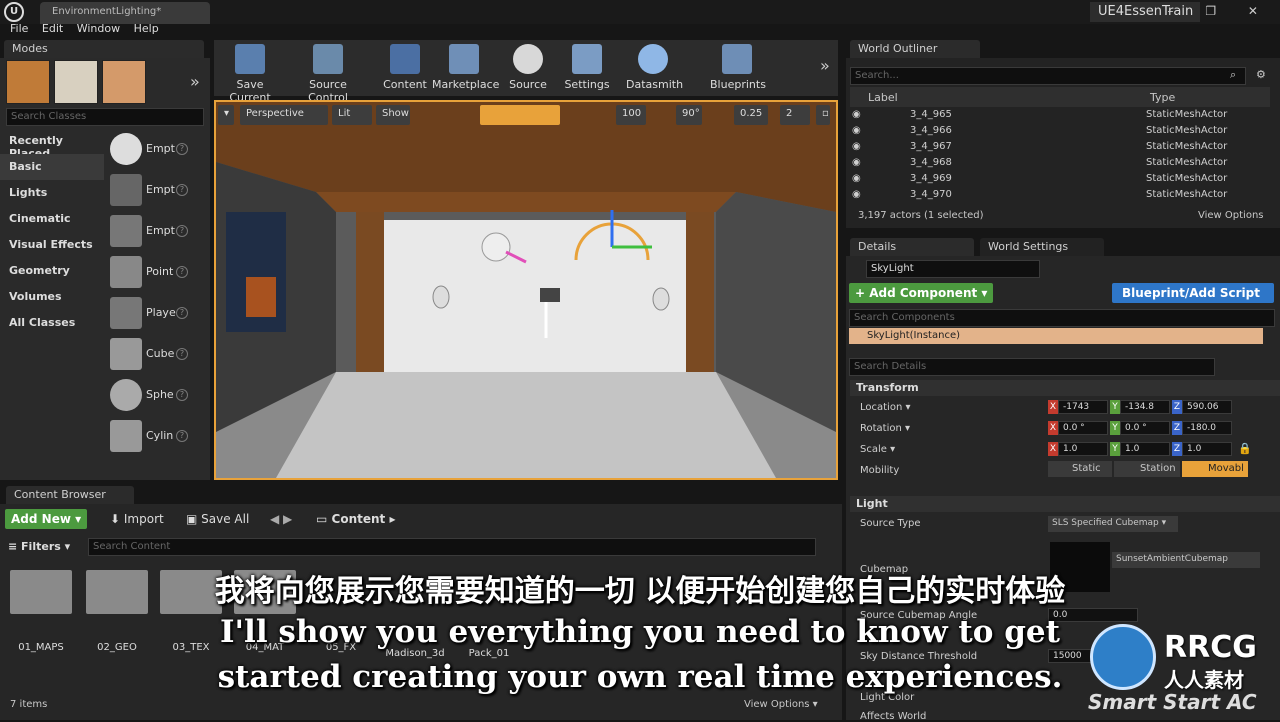 The height and width of the screenshot is (722, 1280). Describe the element at coordinates (587, 68) in the screenshot. I see `settings-button: Settings` at that location.